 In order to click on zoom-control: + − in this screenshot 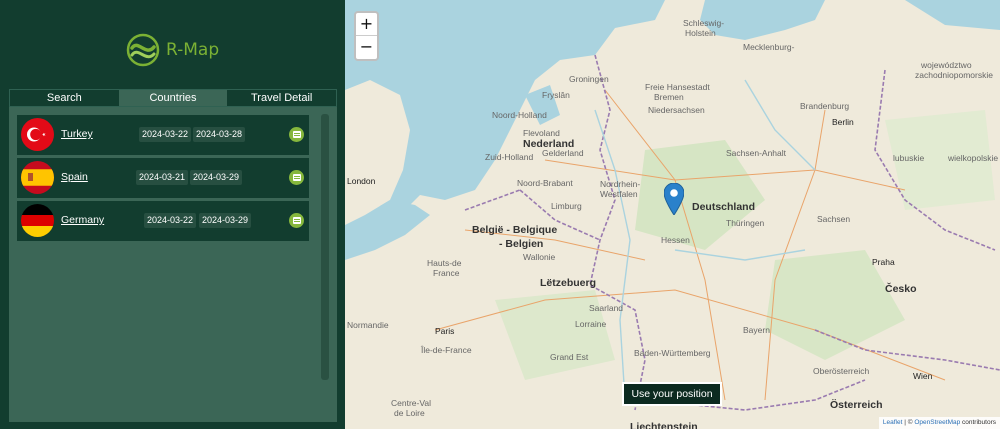, I will do `click(366, 36)`.